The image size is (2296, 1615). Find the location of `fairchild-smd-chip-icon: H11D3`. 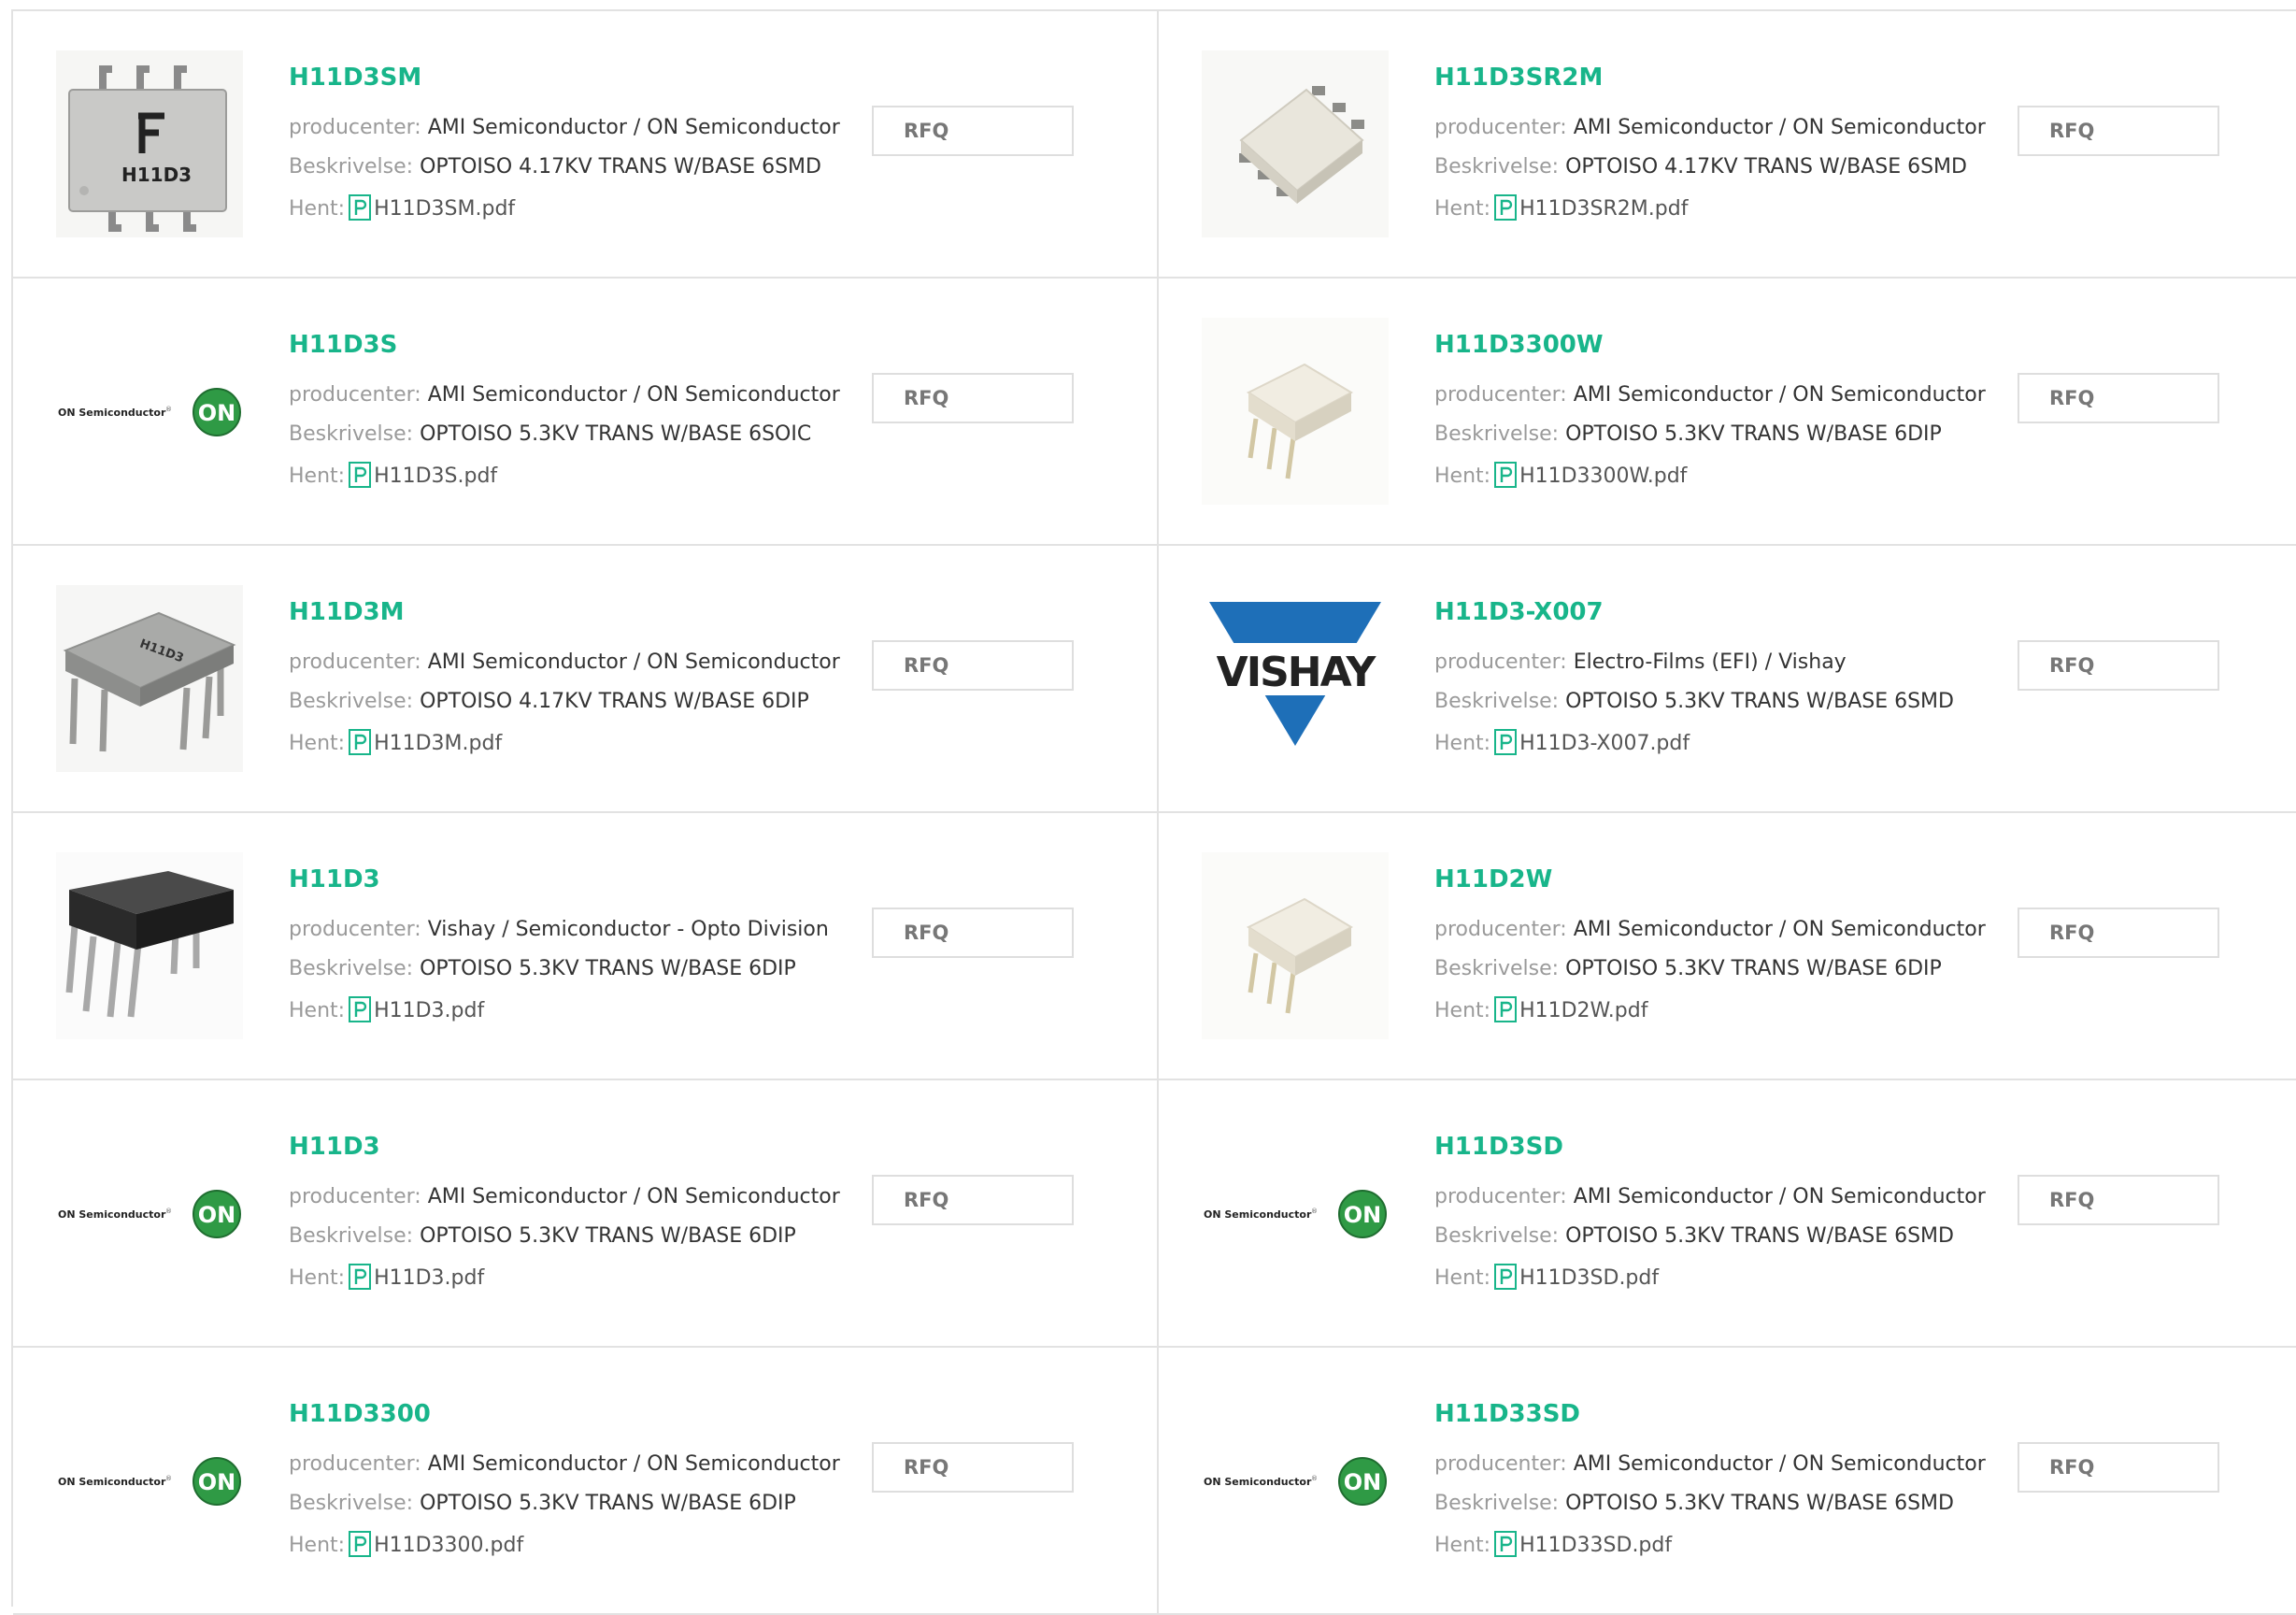

fairchild-smd-chip-icon: H11D3 is located at coordinates (149, 143).